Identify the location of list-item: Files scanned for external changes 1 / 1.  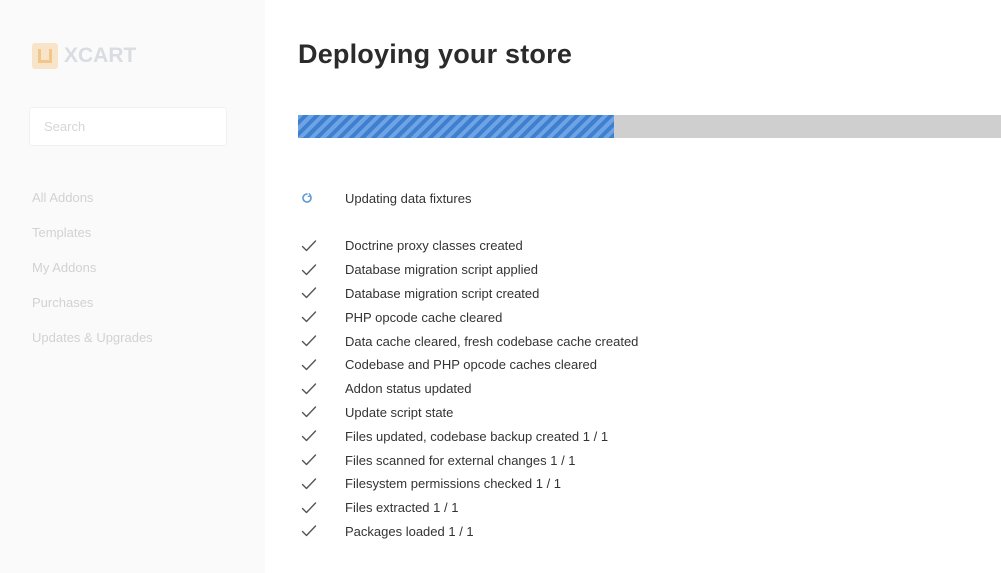
(469, 460).